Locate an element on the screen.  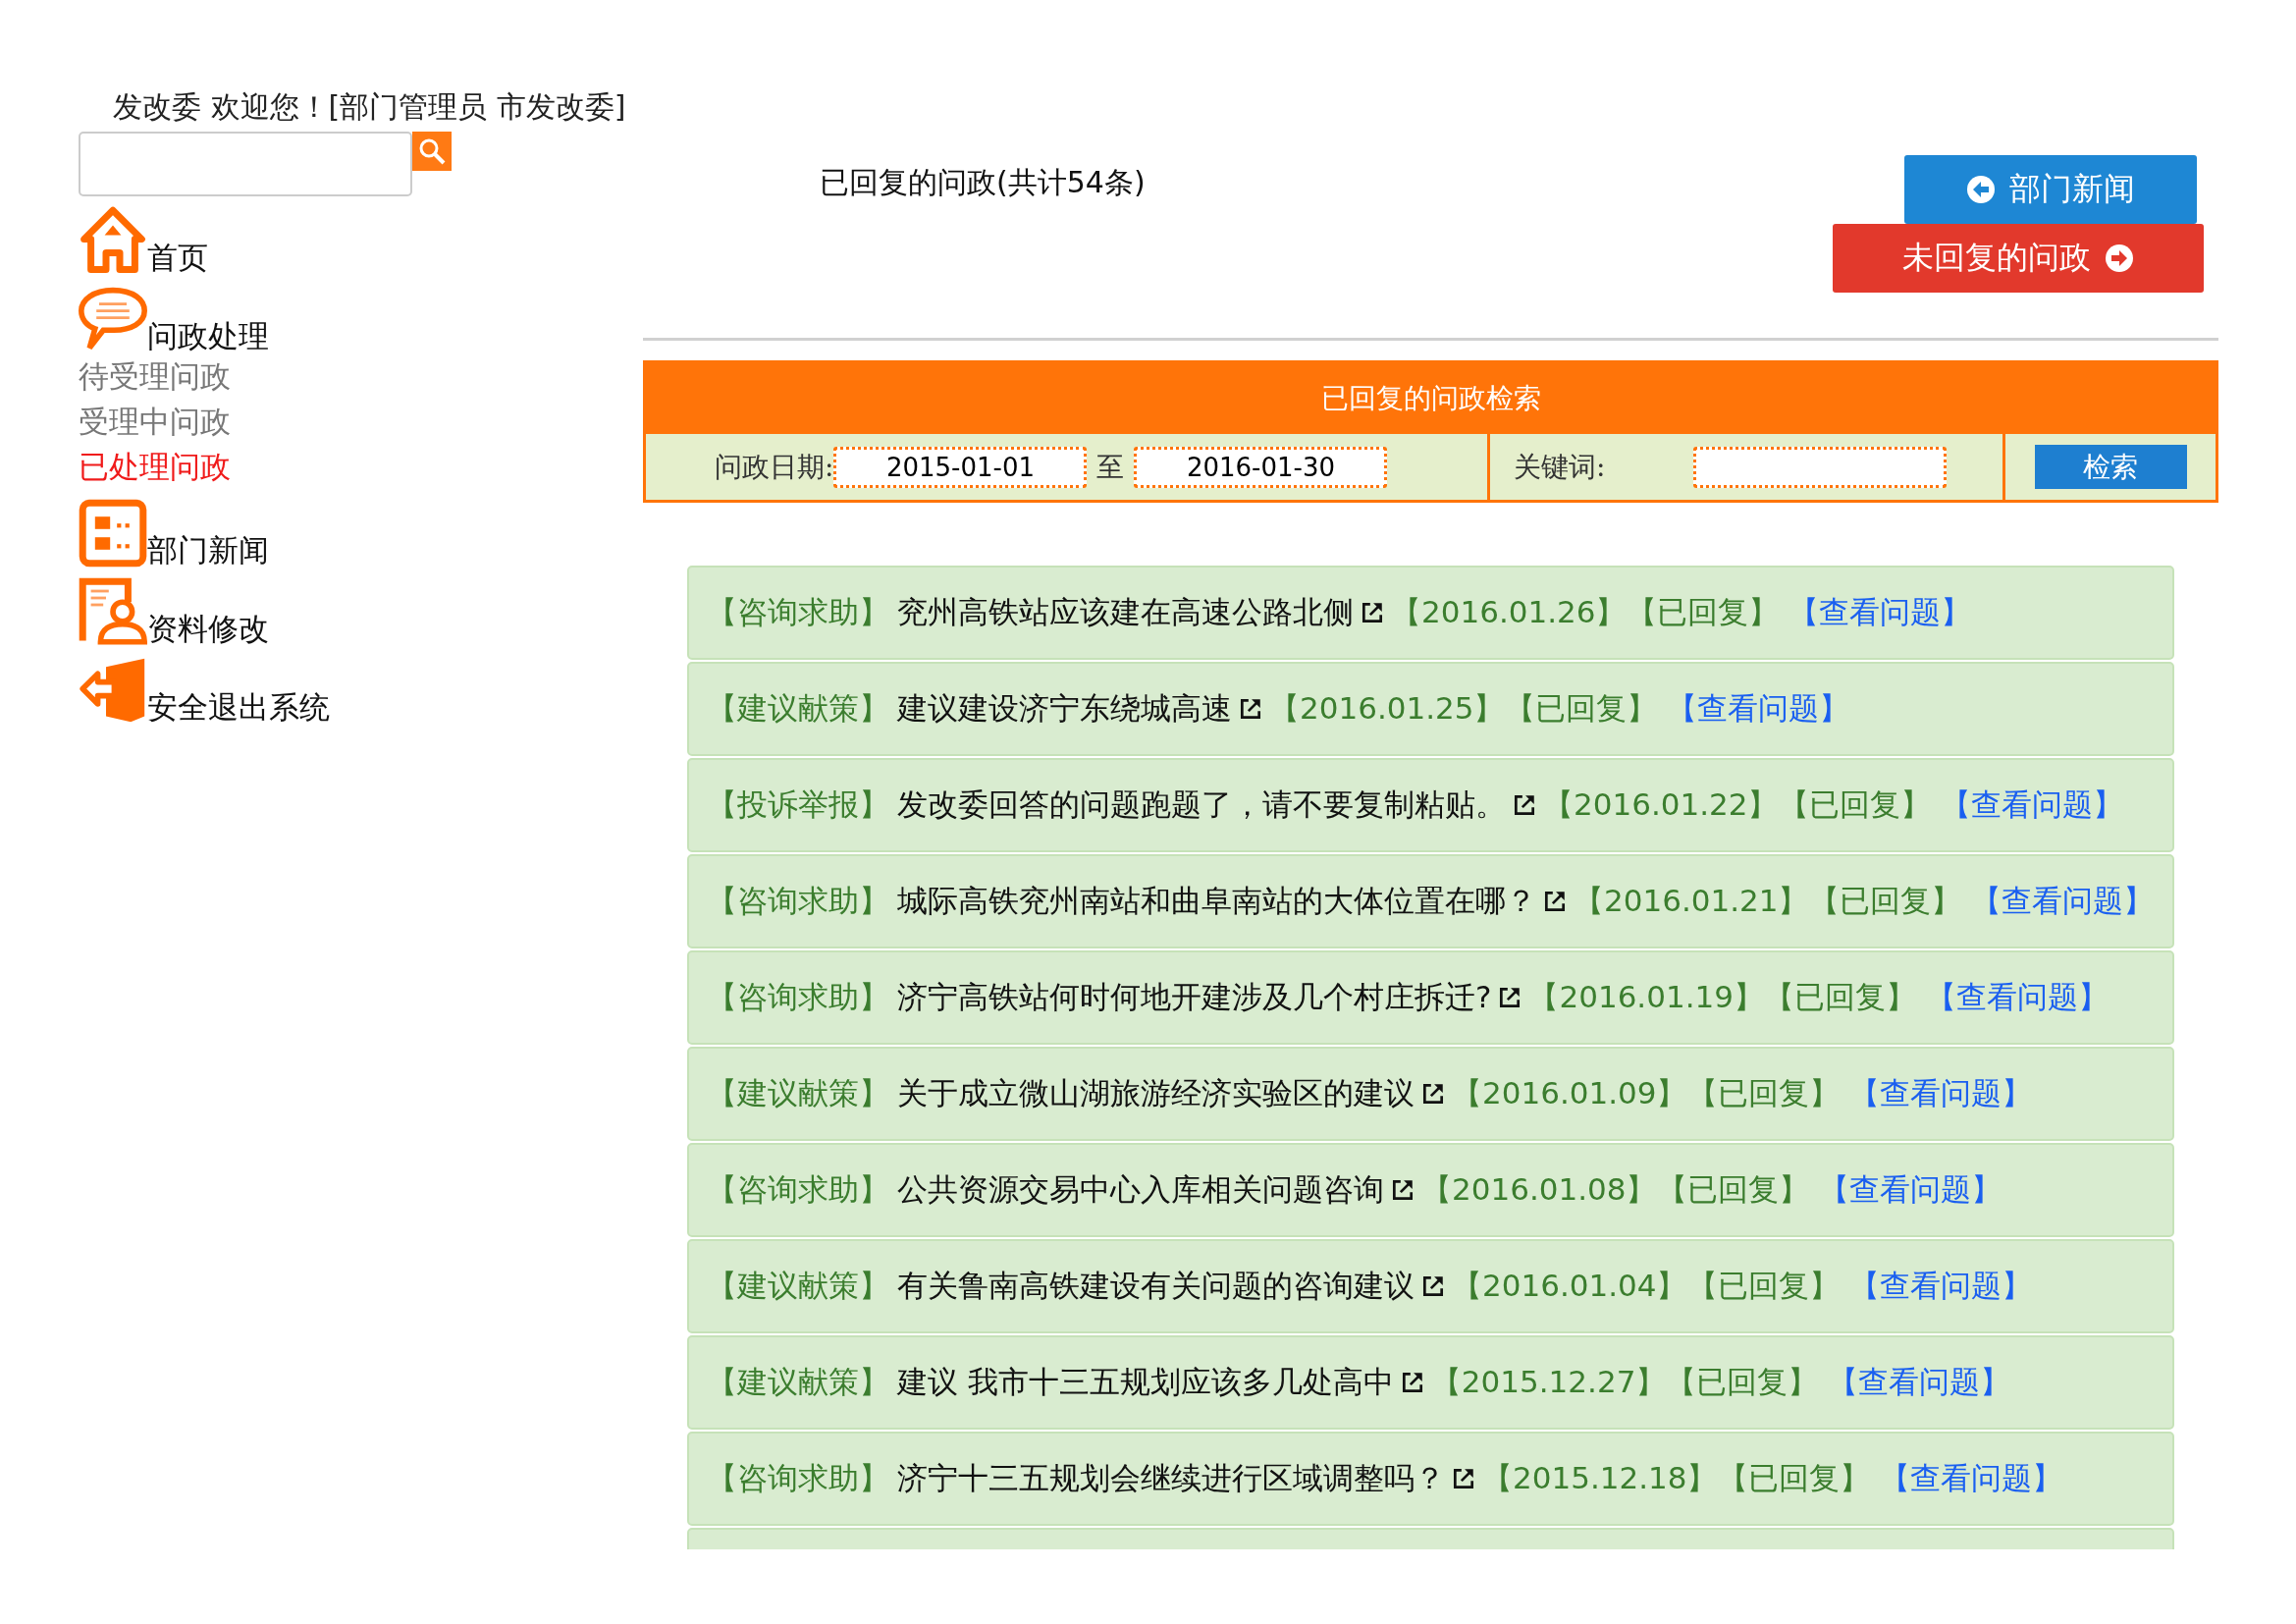
exit-door-icon is located at coordinates (113, 690).